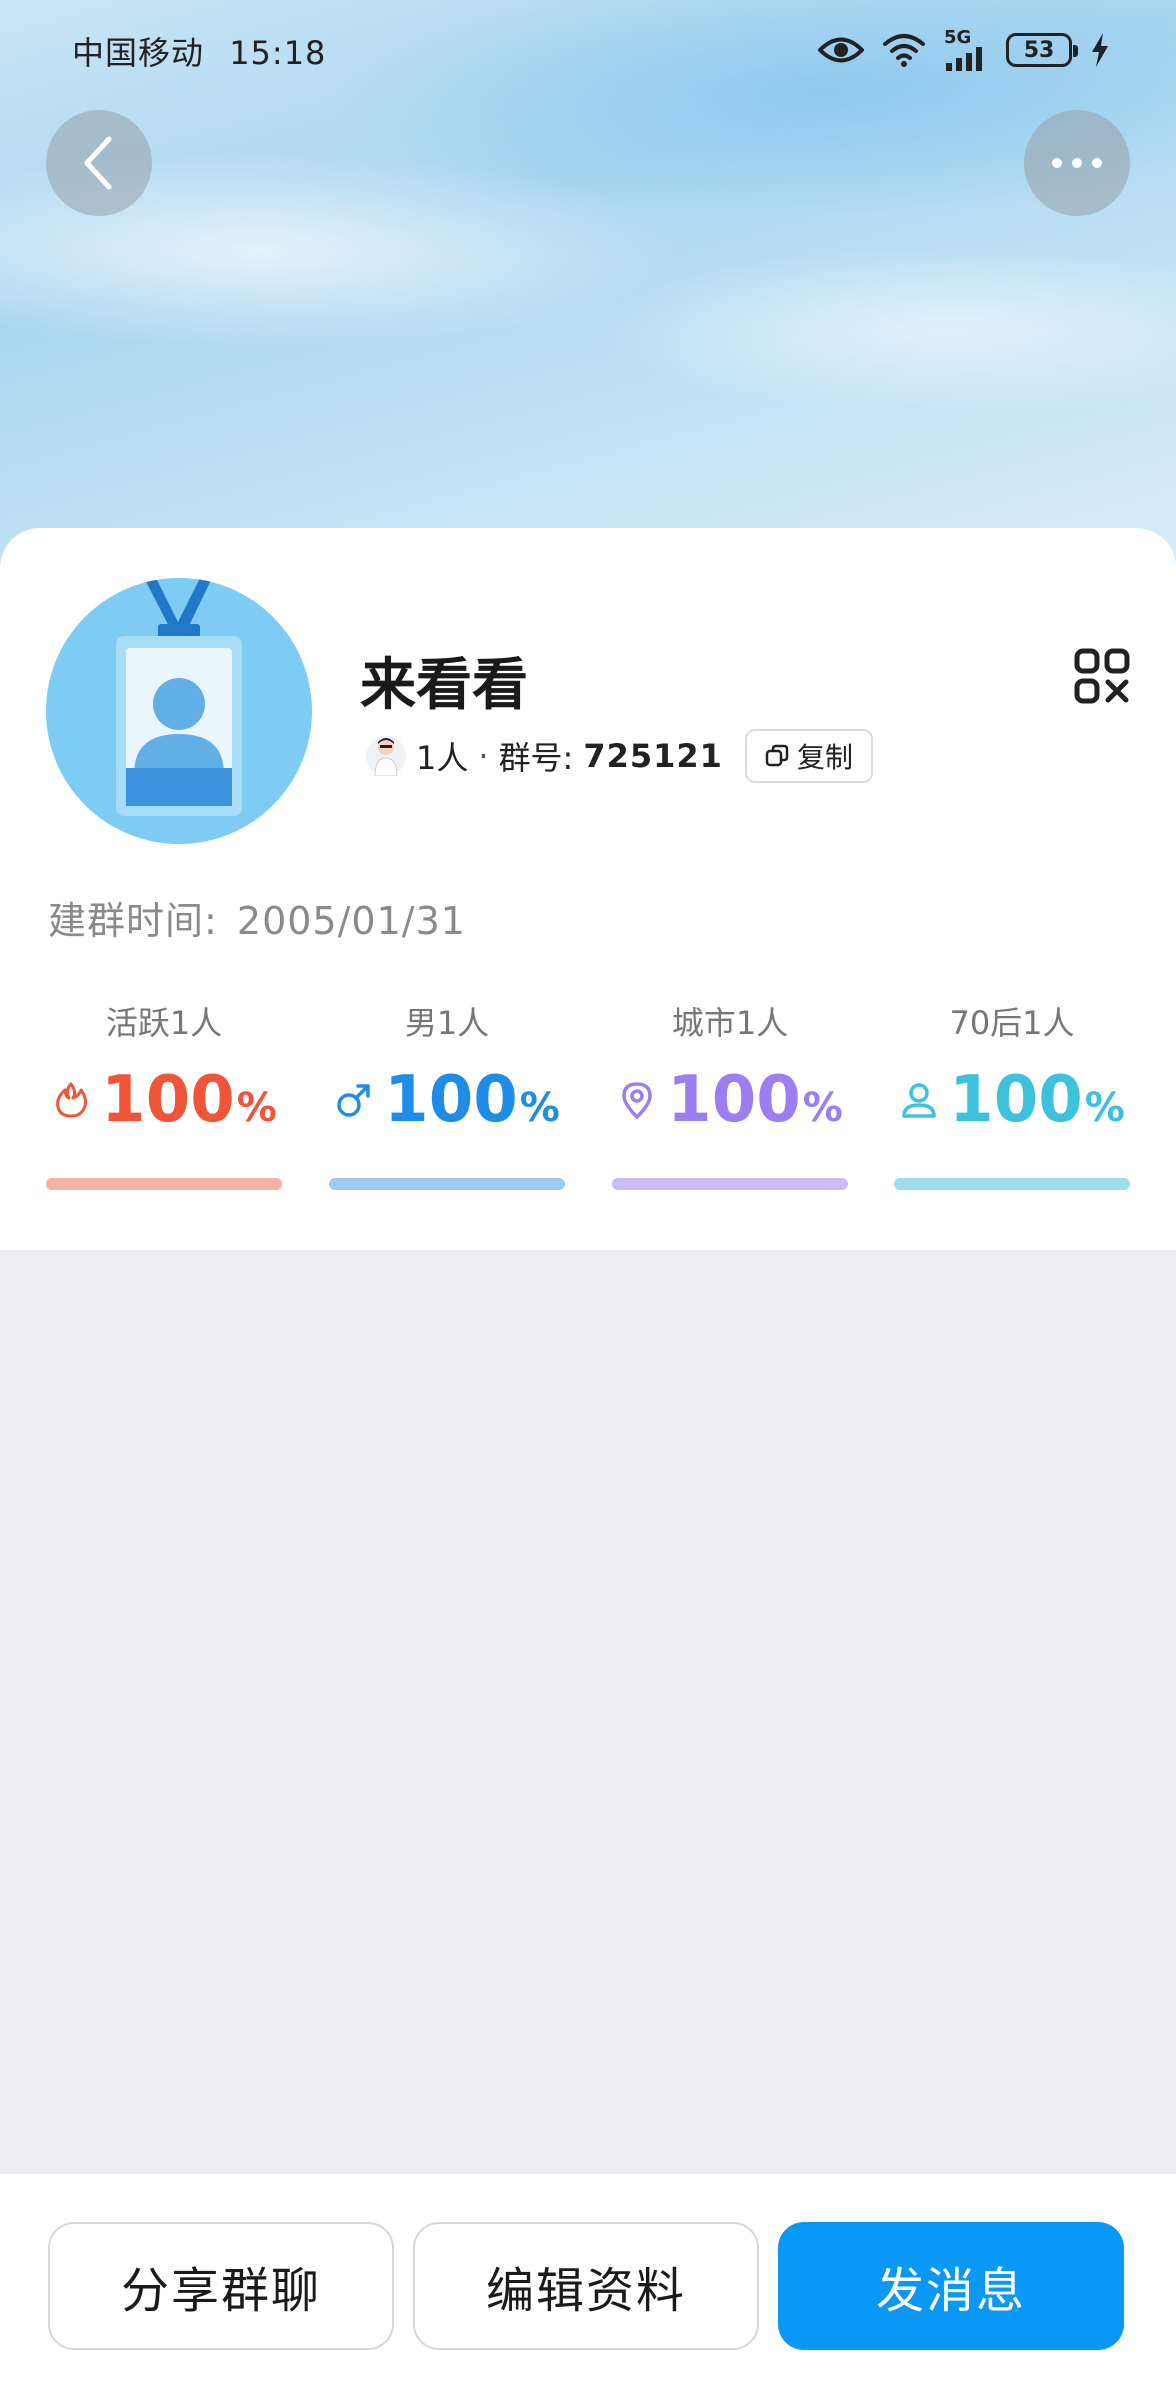  I want to click on bottom-action-bar: 分享群聊 编辑资料 发消息, so click(588, 2287).